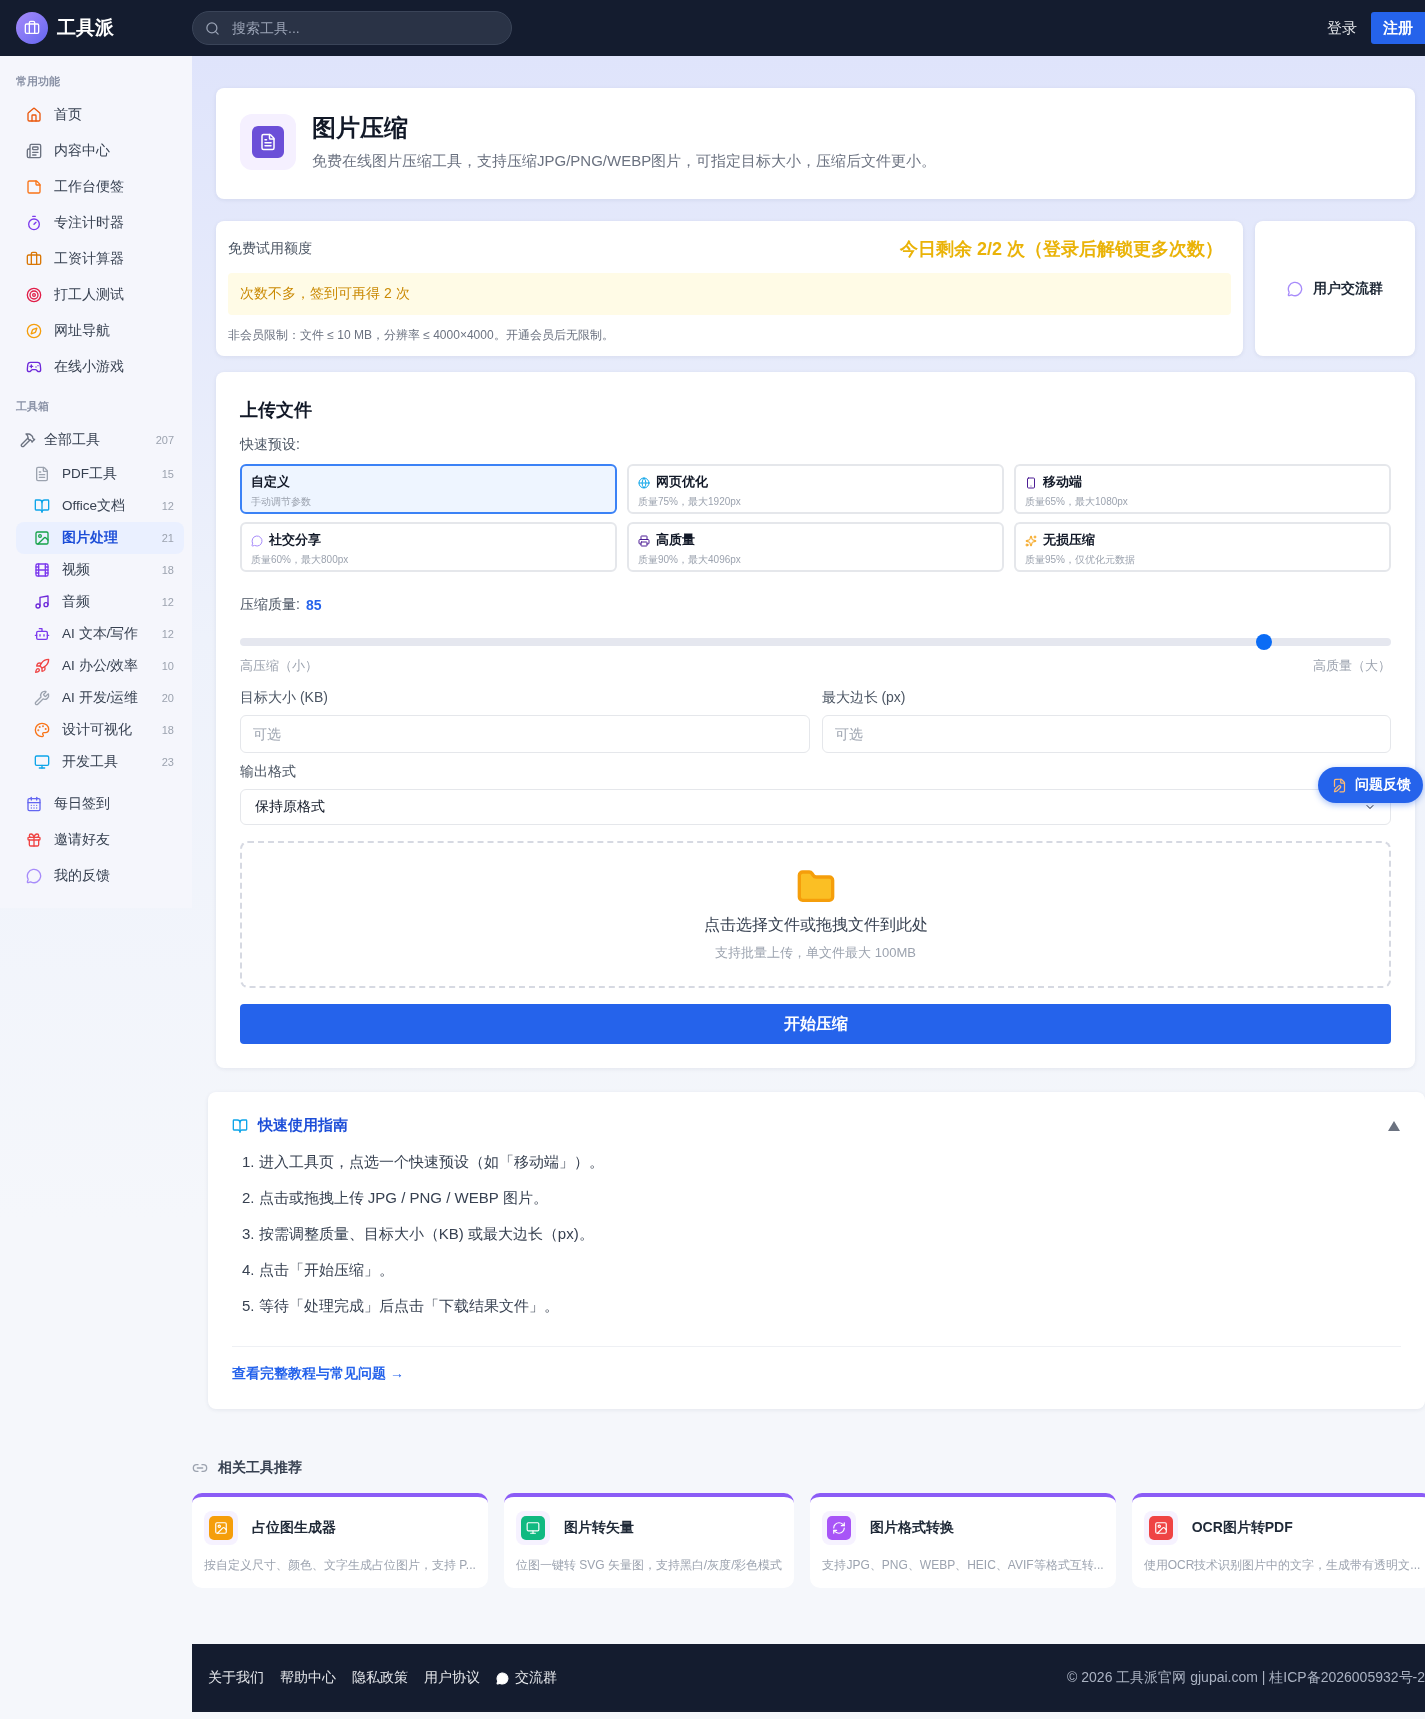 The height and width of the screenshot is (1719, 1425). Describe the element at coordinates (42, 570) in the screenshot. I see `film-icon` at that location.